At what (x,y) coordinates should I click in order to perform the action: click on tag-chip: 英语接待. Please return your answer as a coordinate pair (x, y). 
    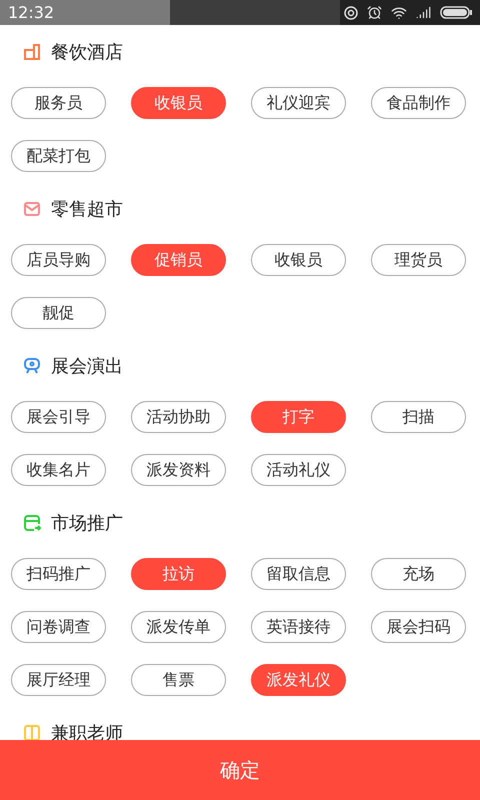
    Looking at the image, I should click on (298, 627).